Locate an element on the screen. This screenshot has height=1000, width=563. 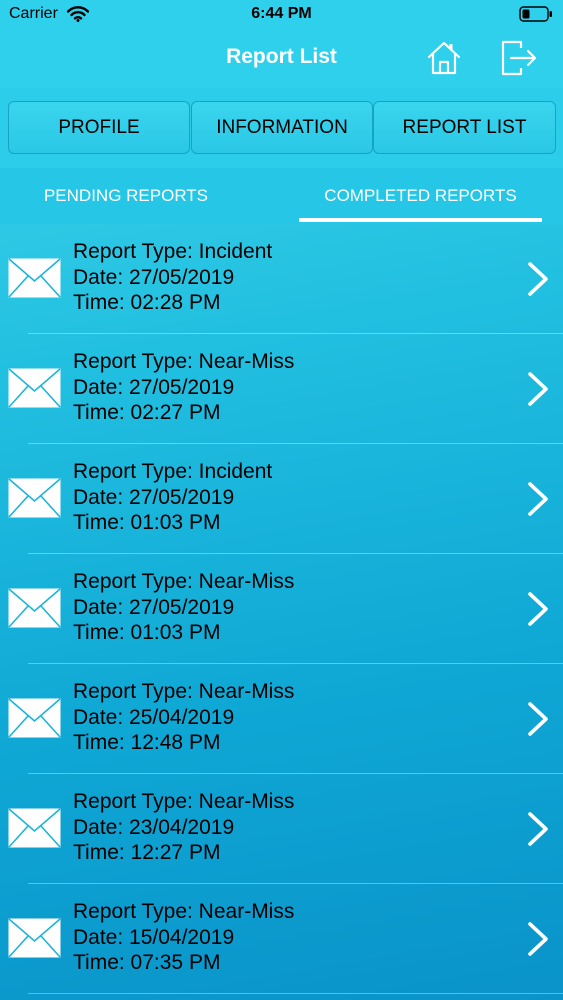
nav-bar: Report List is located at coordinates (281, 58).